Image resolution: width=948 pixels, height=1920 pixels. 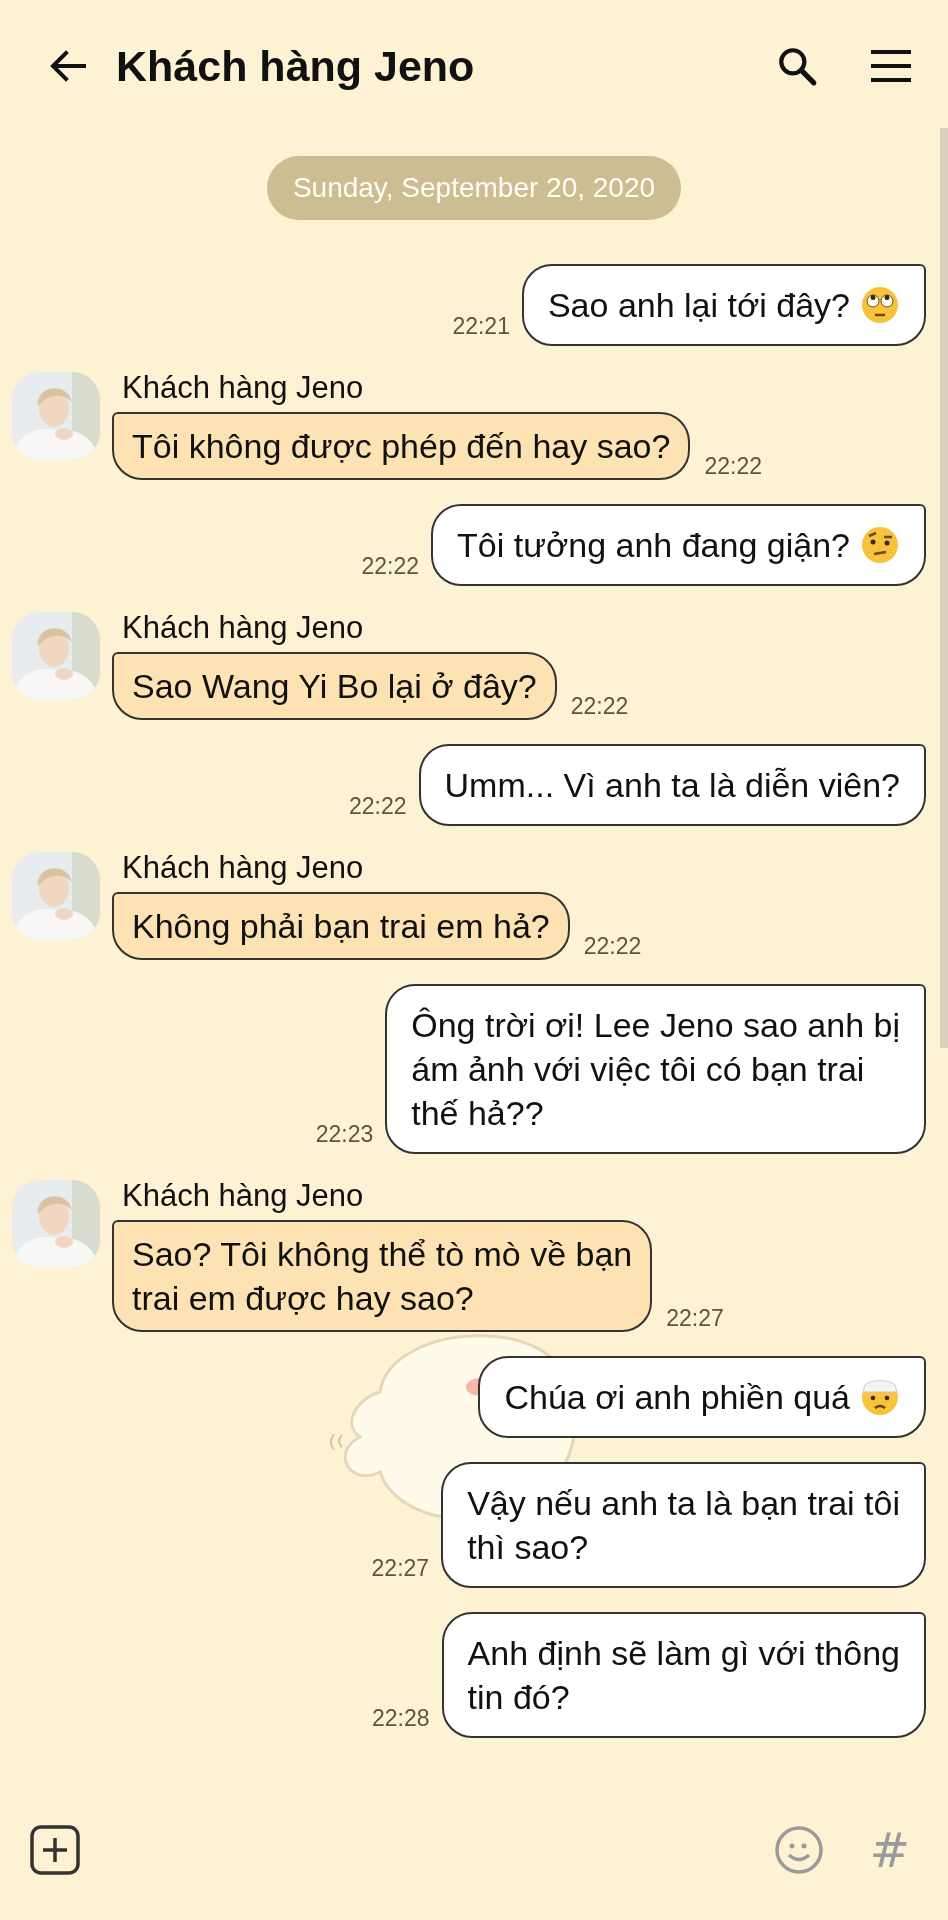 What do you see at coordinates (401, 446) in the screenshot?
I see `message-bubble: Tôi không được phép đến hay sao?` at bounding box center [401, 446].